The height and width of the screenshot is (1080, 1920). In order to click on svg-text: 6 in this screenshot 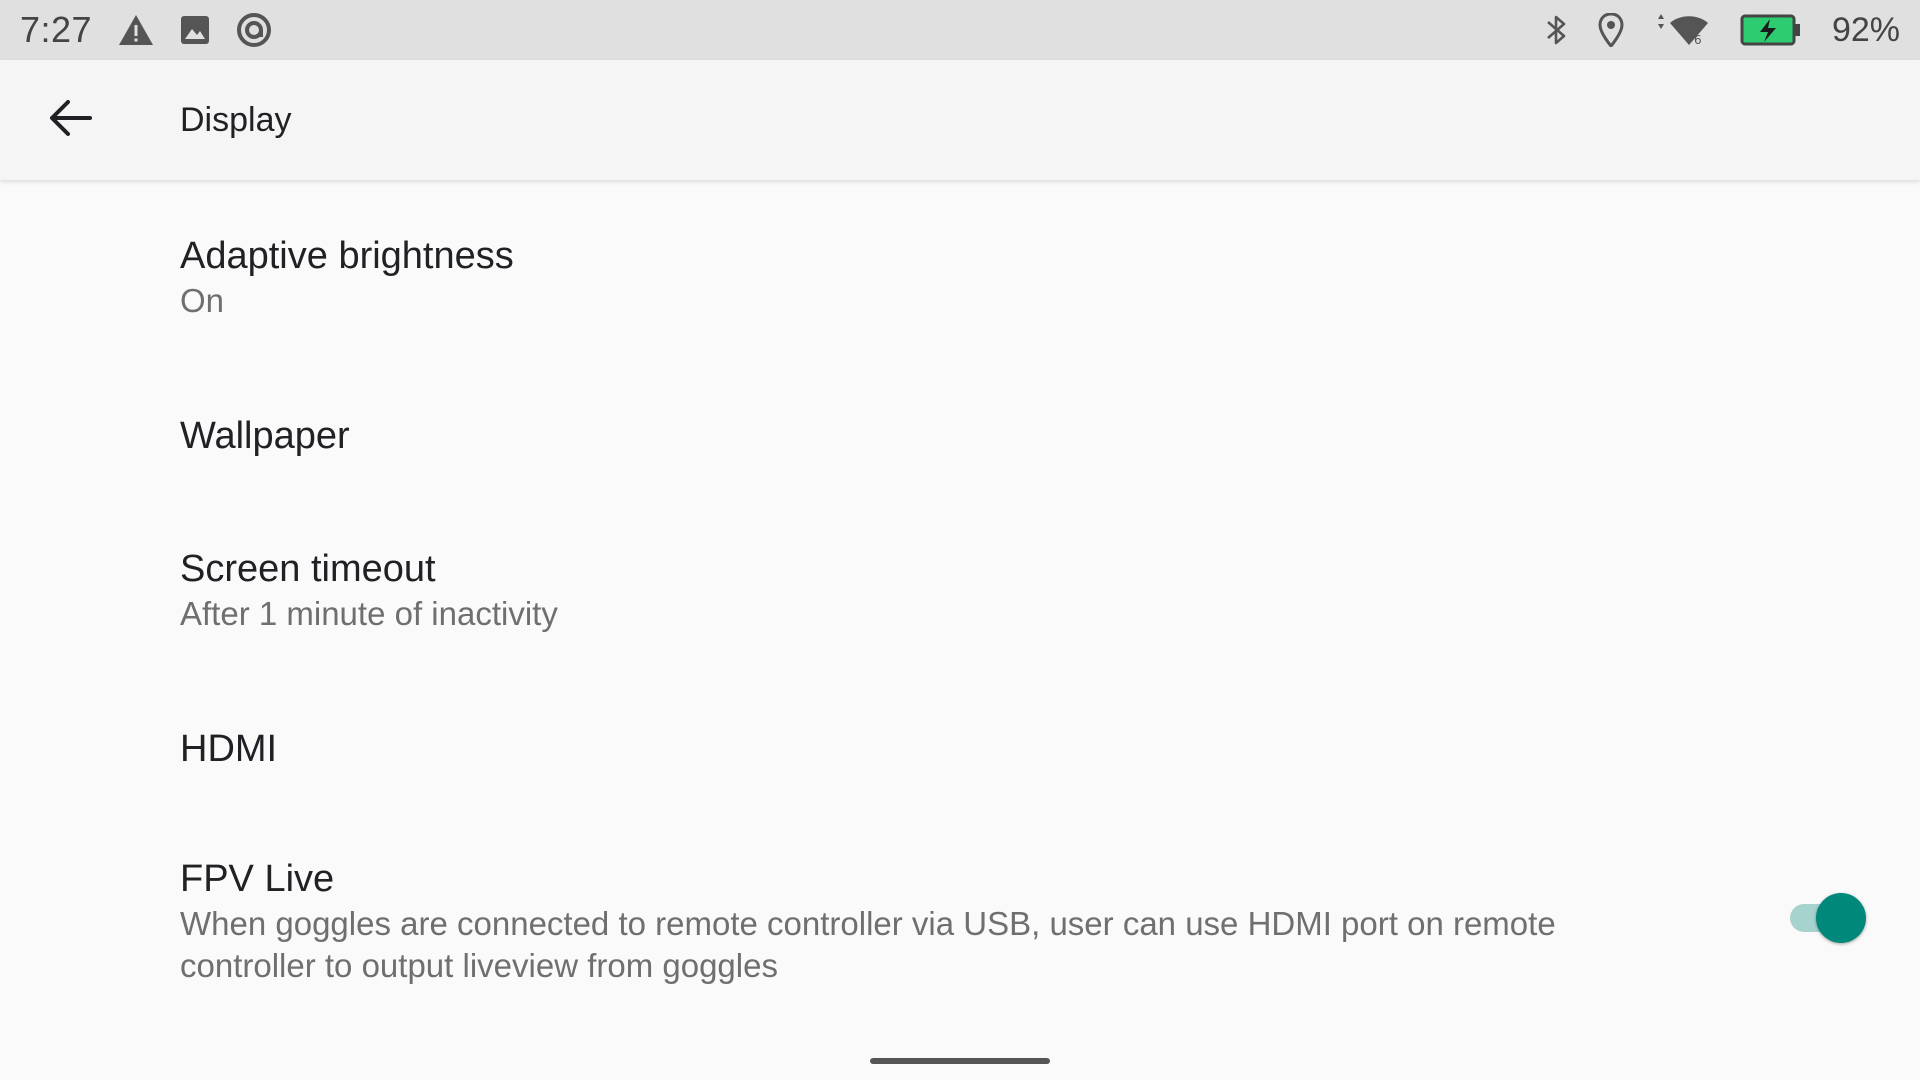, I will do `click(1698, 40)`.